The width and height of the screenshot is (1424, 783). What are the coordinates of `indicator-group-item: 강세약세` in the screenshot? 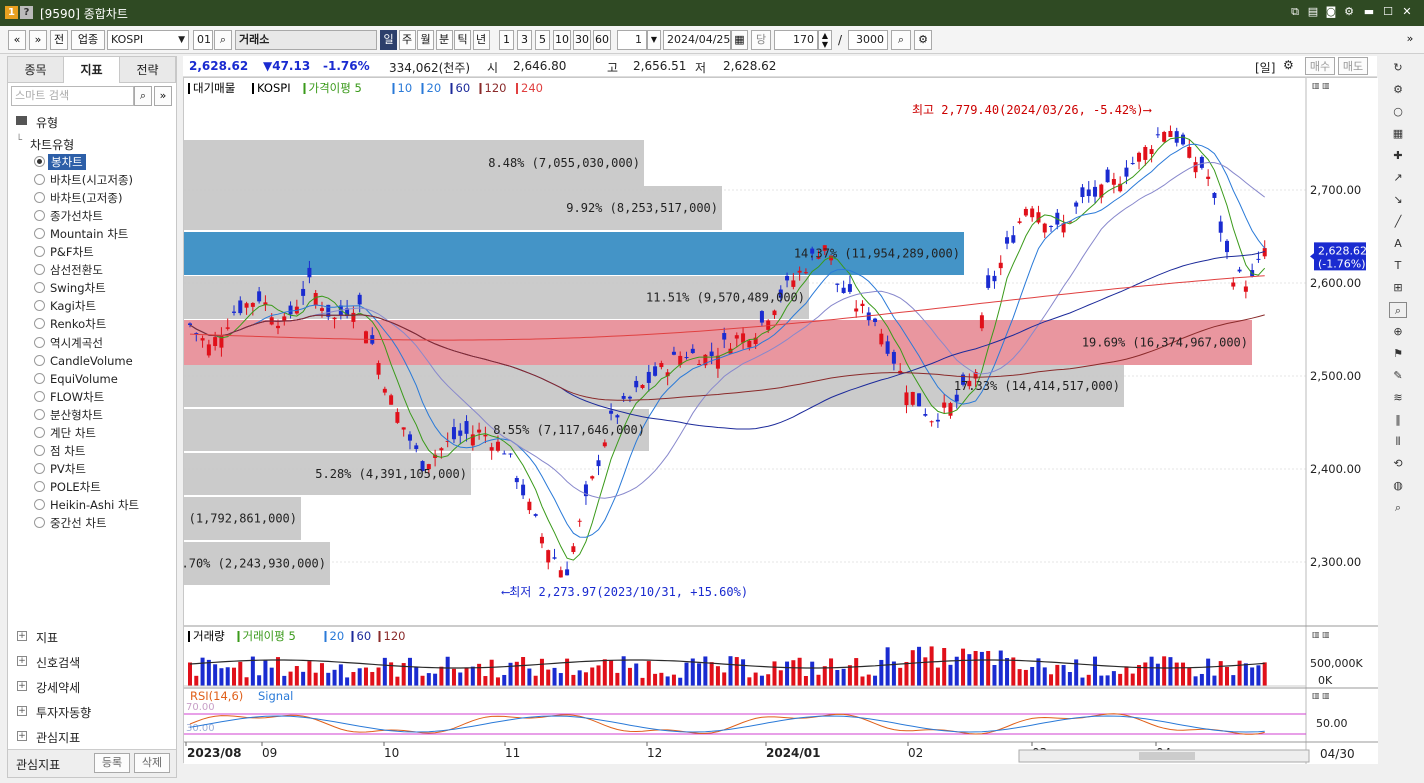 It's located at (58, 687).